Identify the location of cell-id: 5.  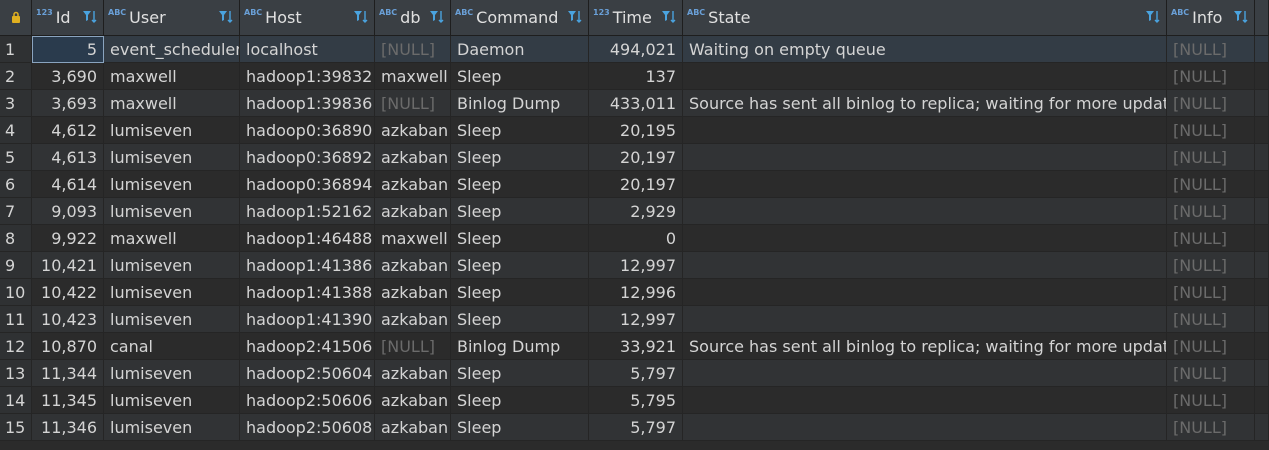
(68, 49).